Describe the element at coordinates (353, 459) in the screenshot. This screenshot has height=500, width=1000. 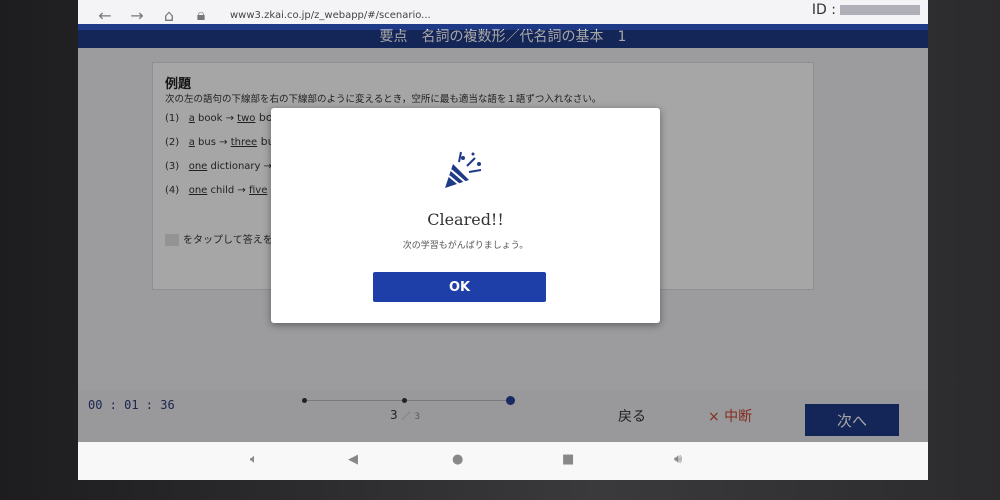
I see `android-back-icon: ◀` at that location.